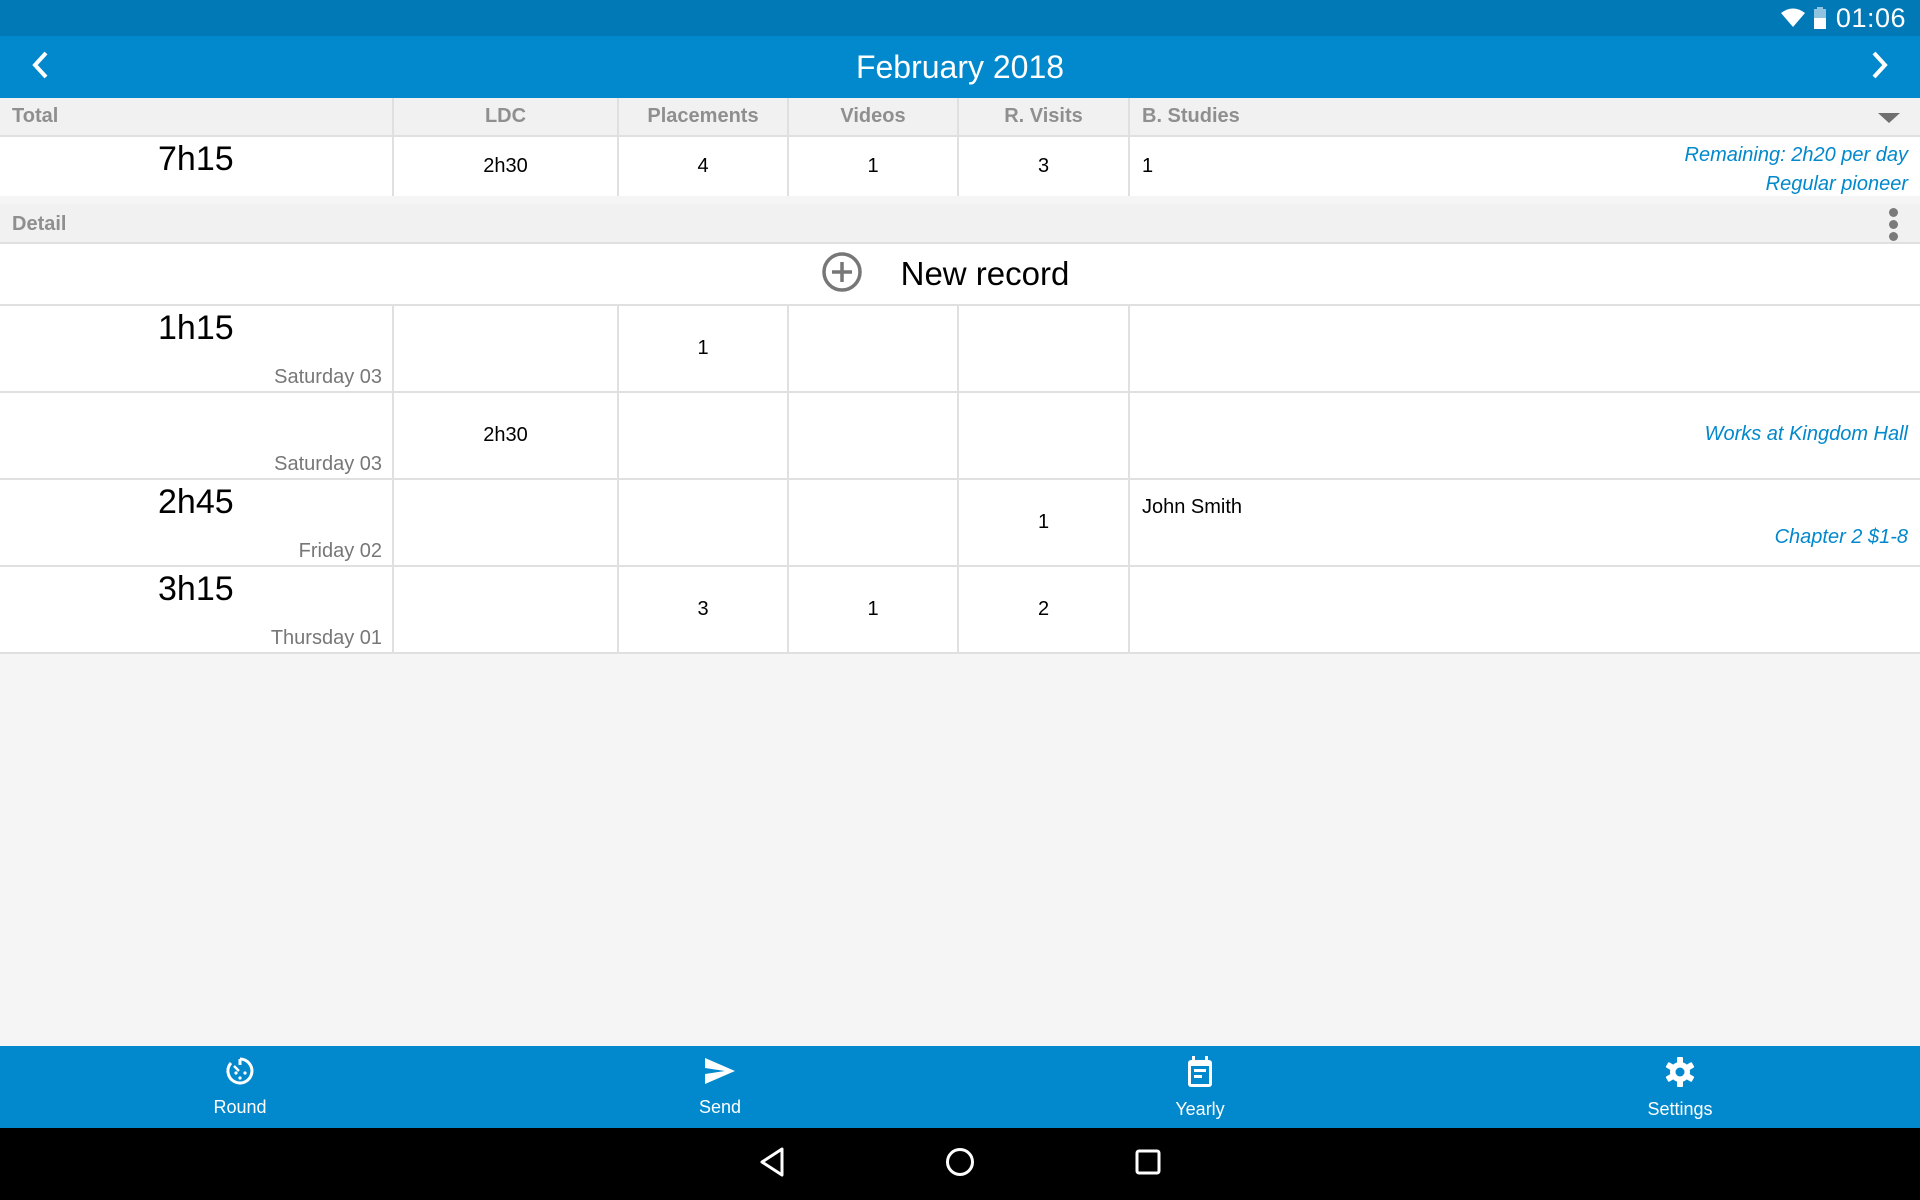 Image resolution: width=1920 pixels, height=1200 pixels. Describe the element at coordinates (874, 609) in the screenshot. I see `row-videos: 1` at that location.